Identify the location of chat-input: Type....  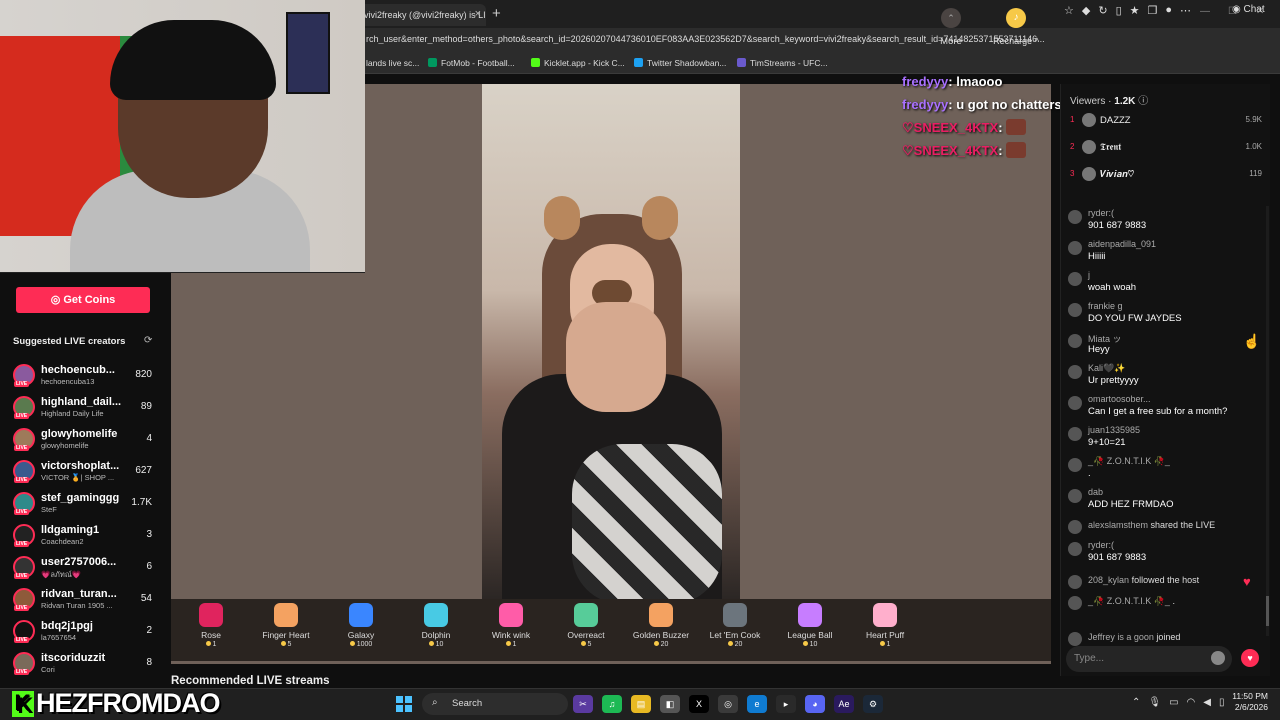
(1149, 659).